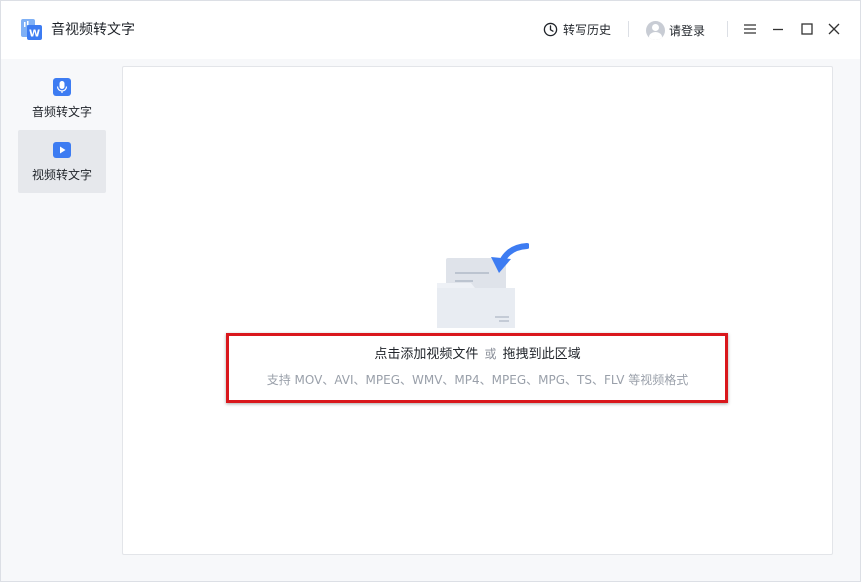 The height and width of the screenshot is (582, 861). What do you see at coordinates (61, 175) in the screenshot?
I see `sidebar-item-label: 视频转文字` at bounding box center [61, 175].